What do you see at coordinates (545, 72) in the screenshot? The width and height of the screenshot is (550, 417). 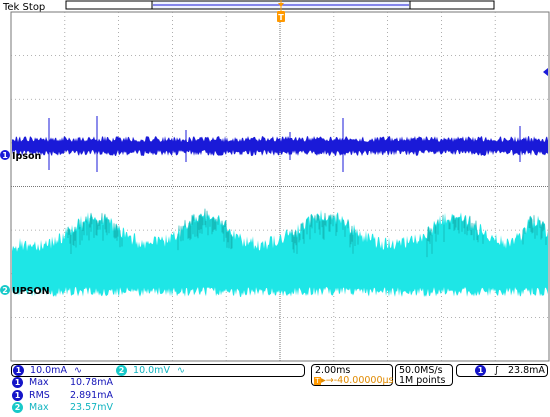 I see `trigger-level-marker` at bounding box center [545, 72].